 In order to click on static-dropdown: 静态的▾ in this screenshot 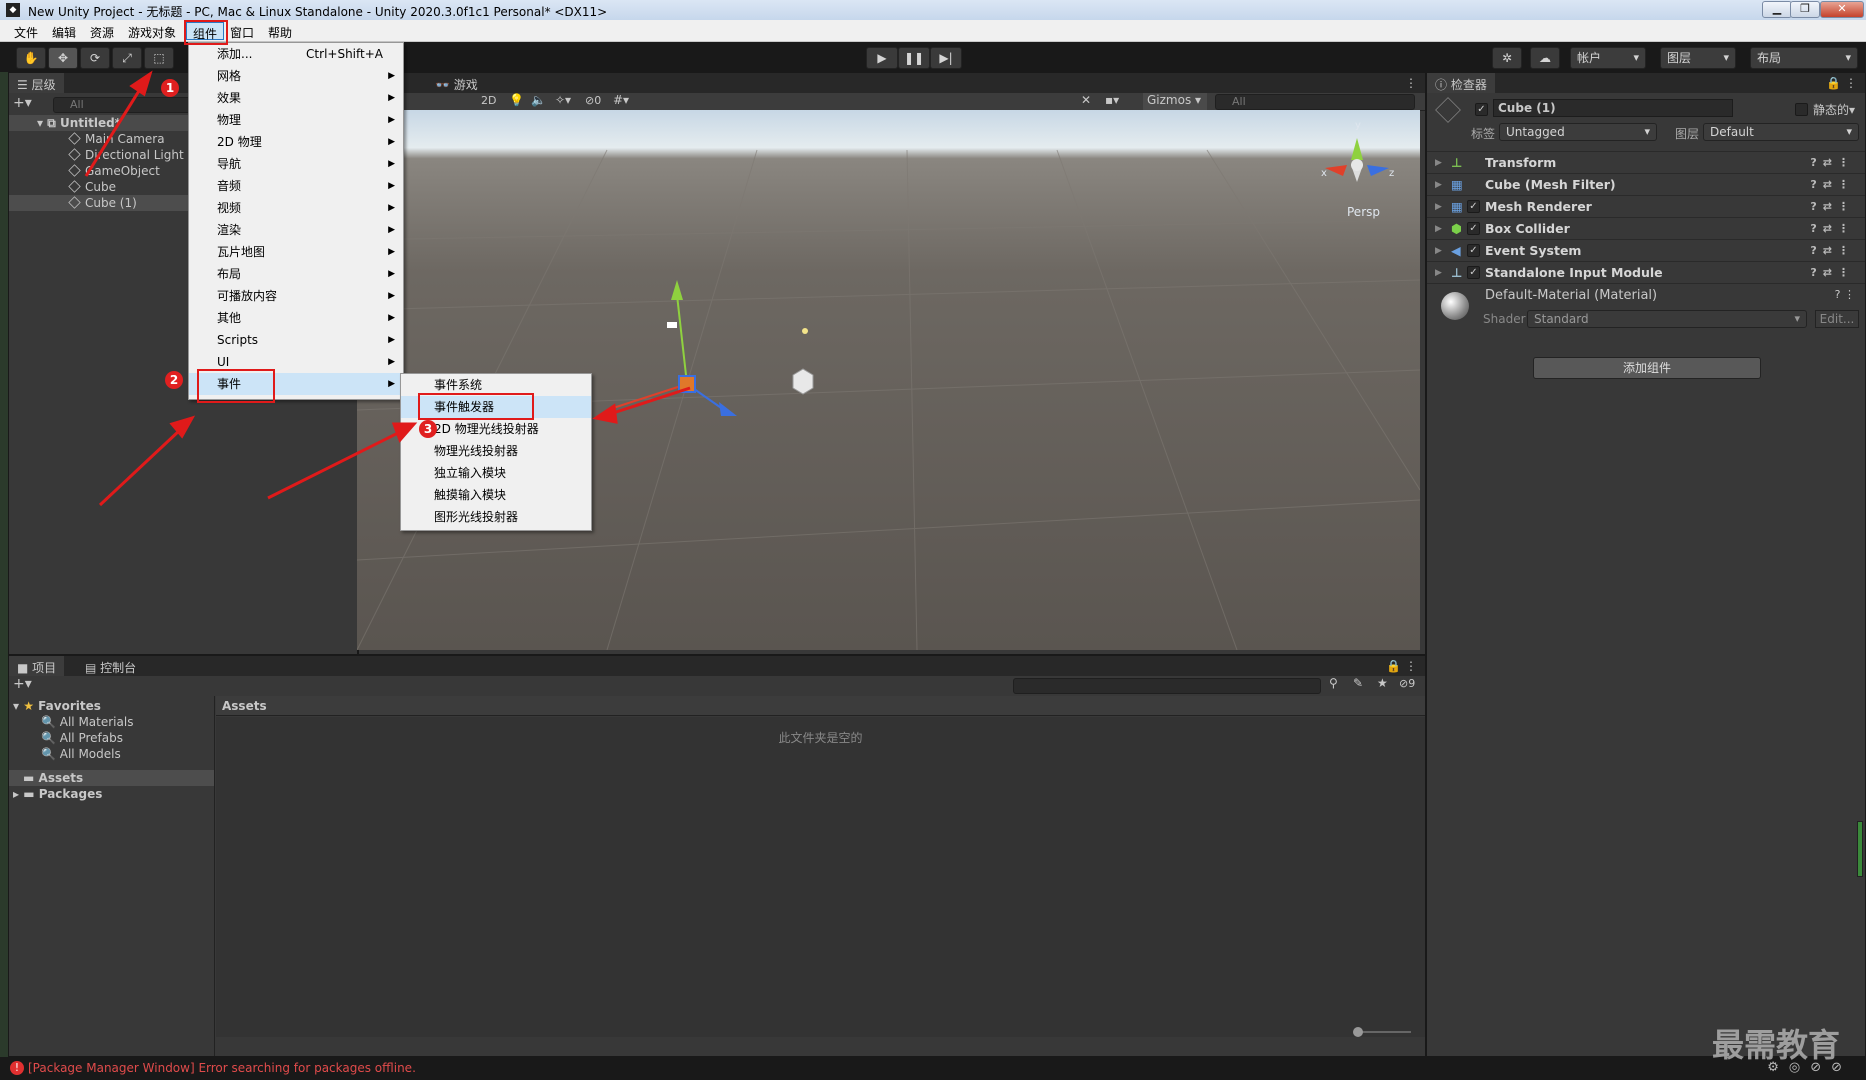, I will do `click(1834, 109)`.